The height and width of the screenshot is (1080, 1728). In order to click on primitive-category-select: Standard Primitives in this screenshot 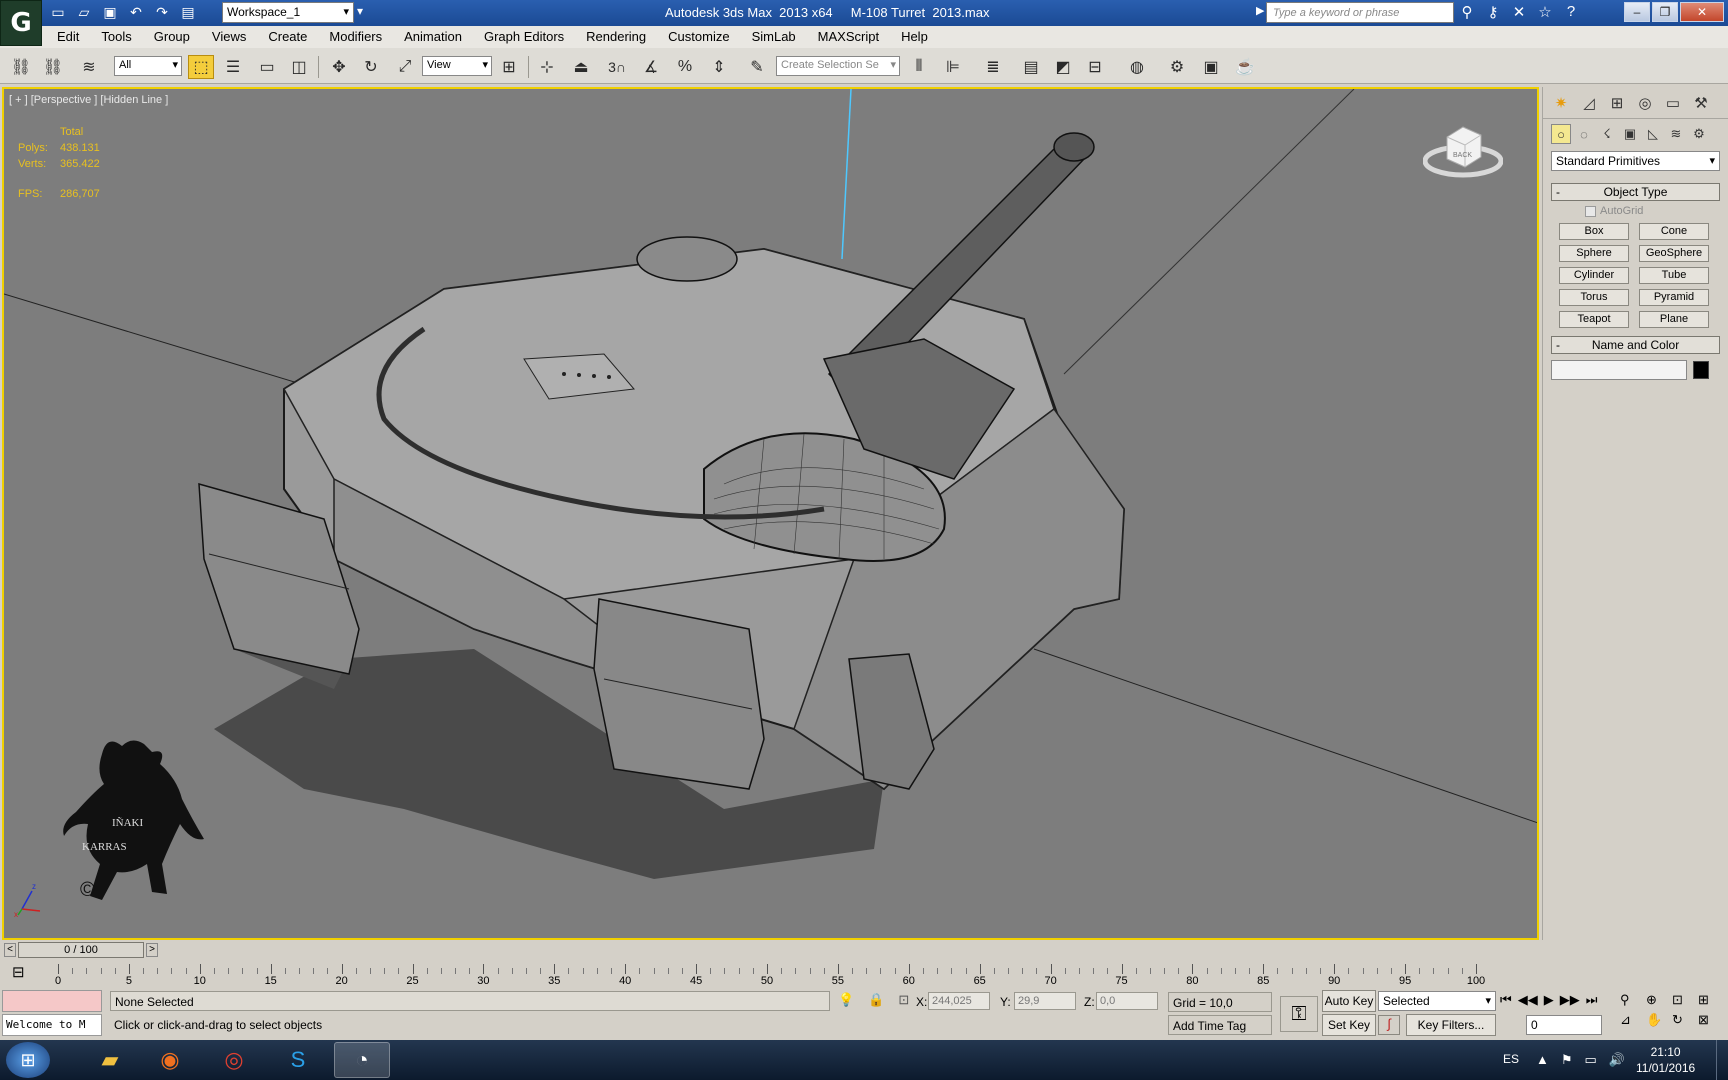, I will do `click(1635, 161)`.